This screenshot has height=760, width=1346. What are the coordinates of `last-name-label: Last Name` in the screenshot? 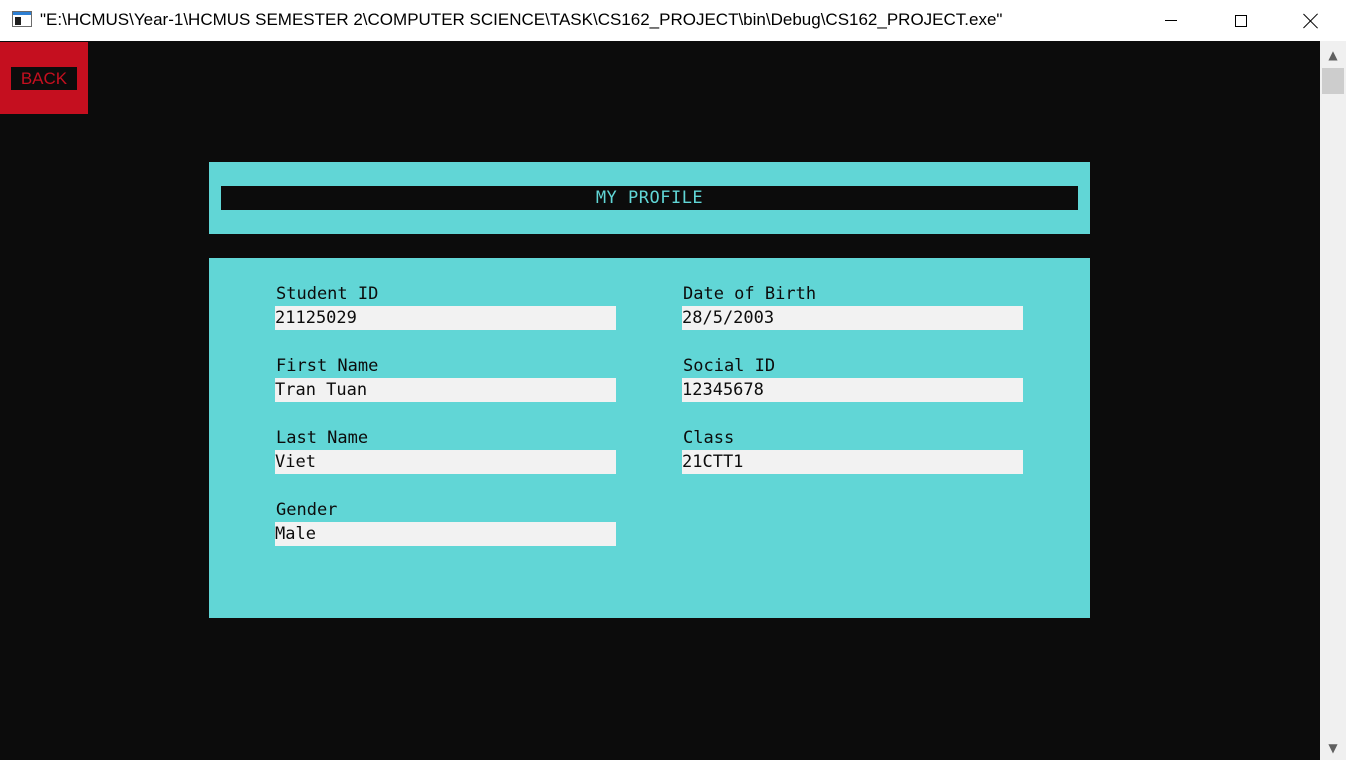 It's located at (322, 438).